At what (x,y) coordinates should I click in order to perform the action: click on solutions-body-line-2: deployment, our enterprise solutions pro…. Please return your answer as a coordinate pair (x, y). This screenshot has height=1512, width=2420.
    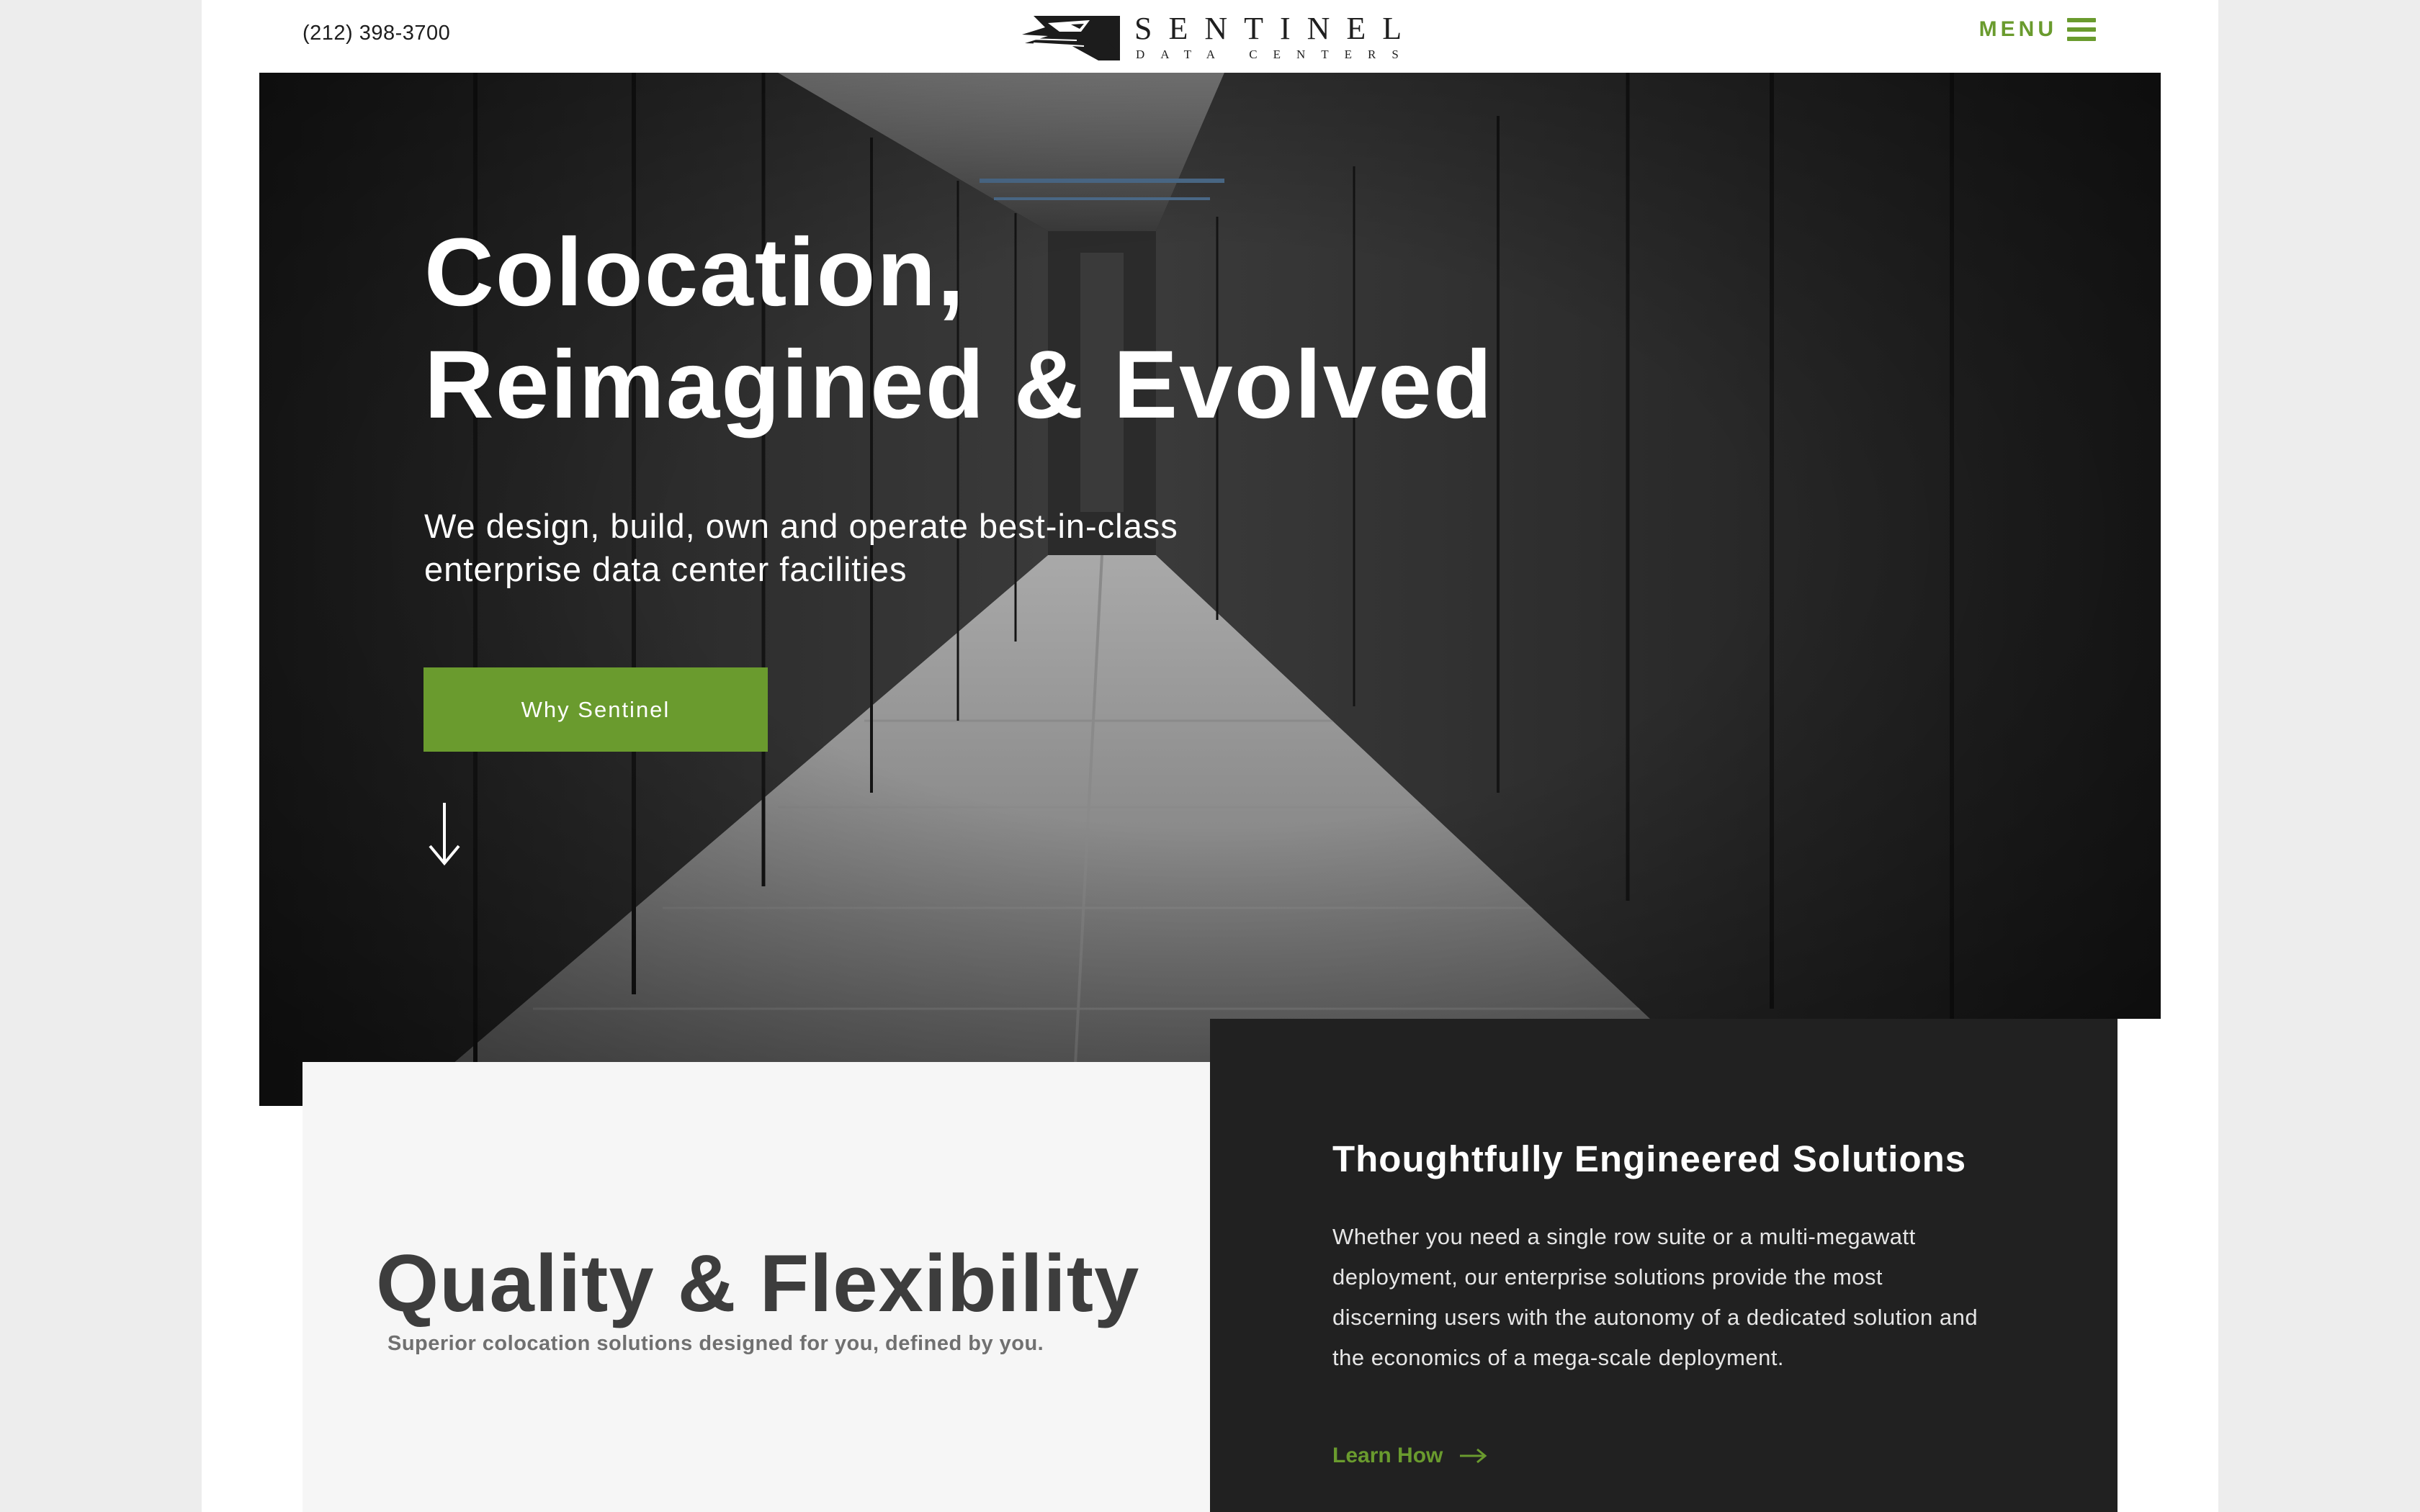
    Looking at the image, I should click on (1607, 1277).